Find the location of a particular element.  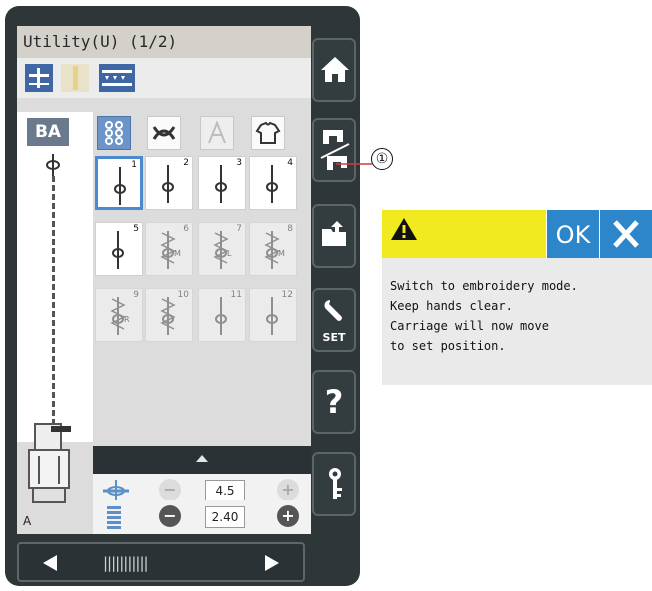

stitch-tile: 9R is located at coordinates (119, 315).